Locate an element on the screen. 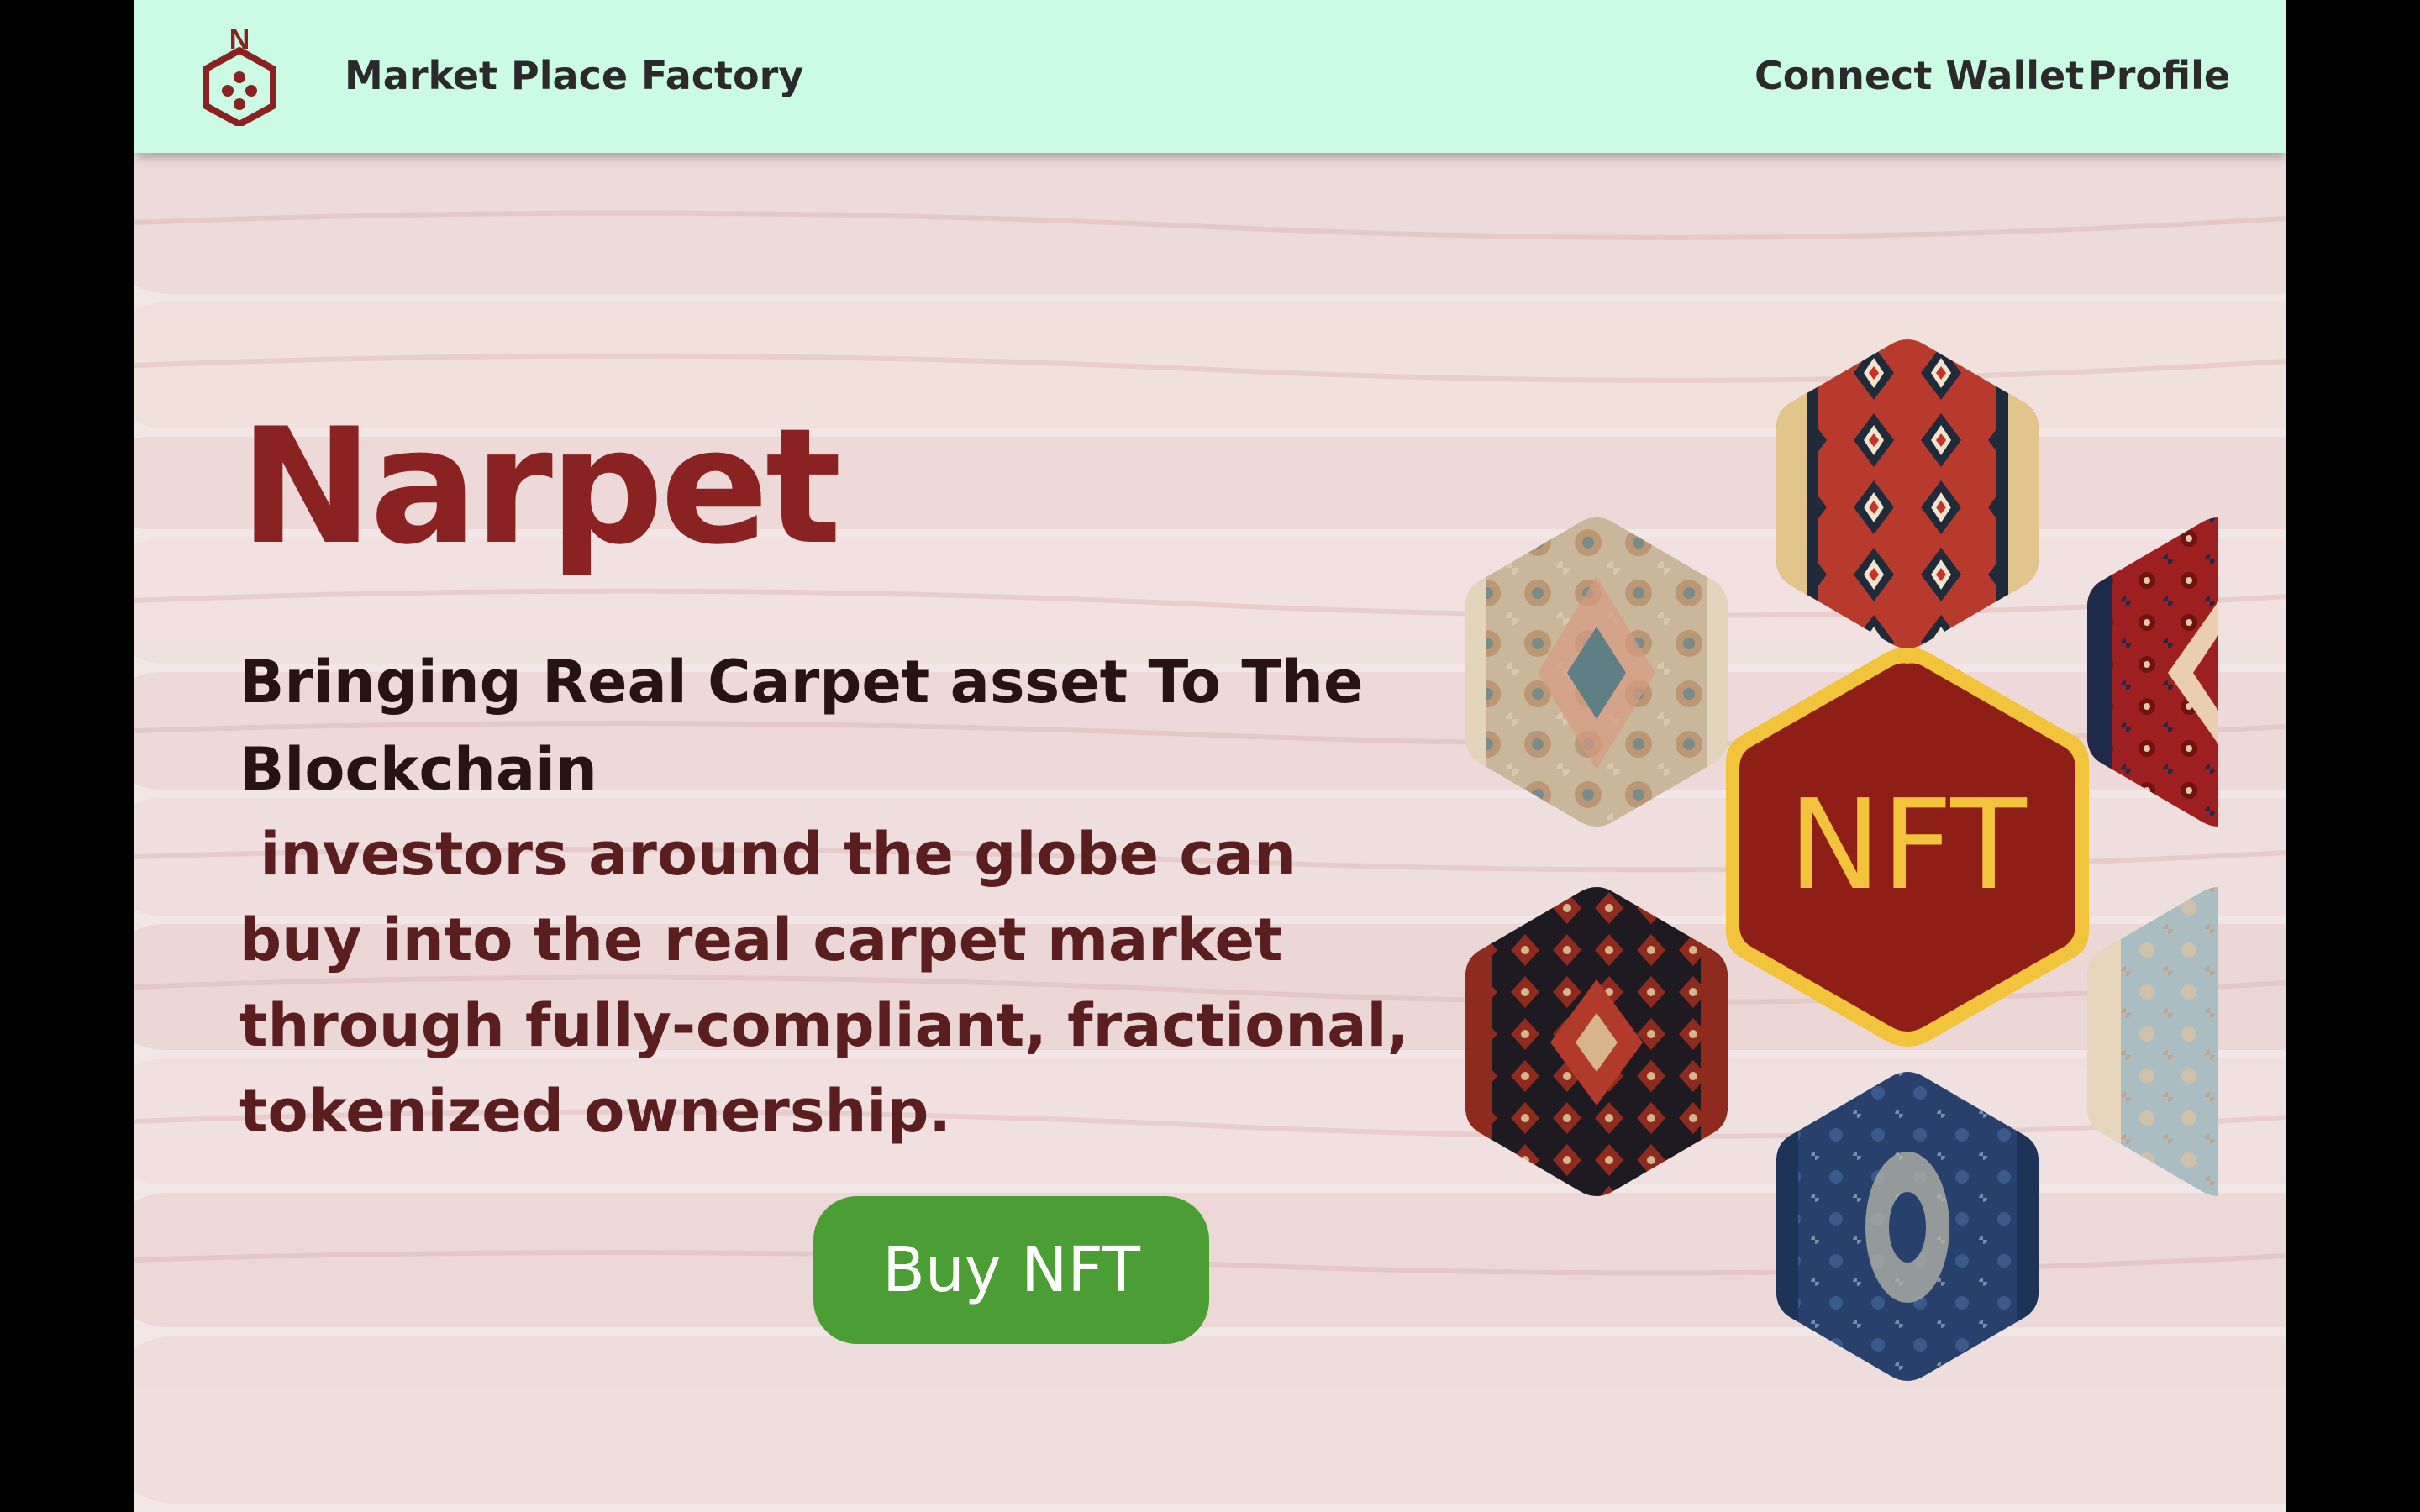 The width and height of the screenshot is (2420, 1512). narpet-logo-icon: N is located at coordinates (239, 75).